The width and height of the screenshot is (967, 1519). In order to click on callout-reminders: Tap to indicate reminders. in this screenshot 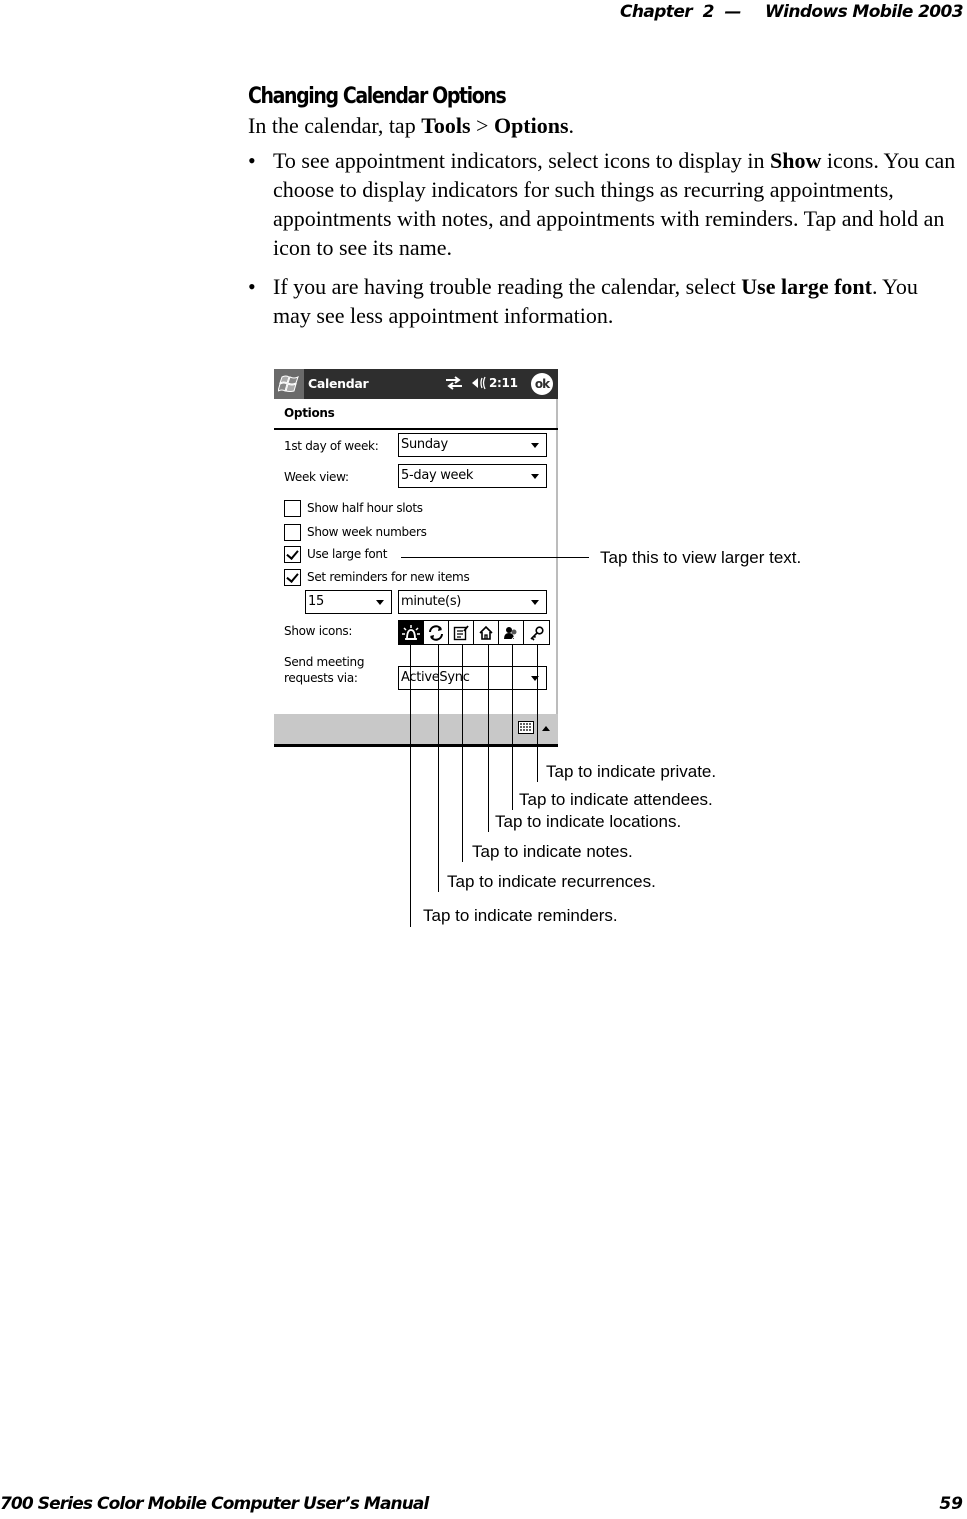, I will do `click(520, 915)`.